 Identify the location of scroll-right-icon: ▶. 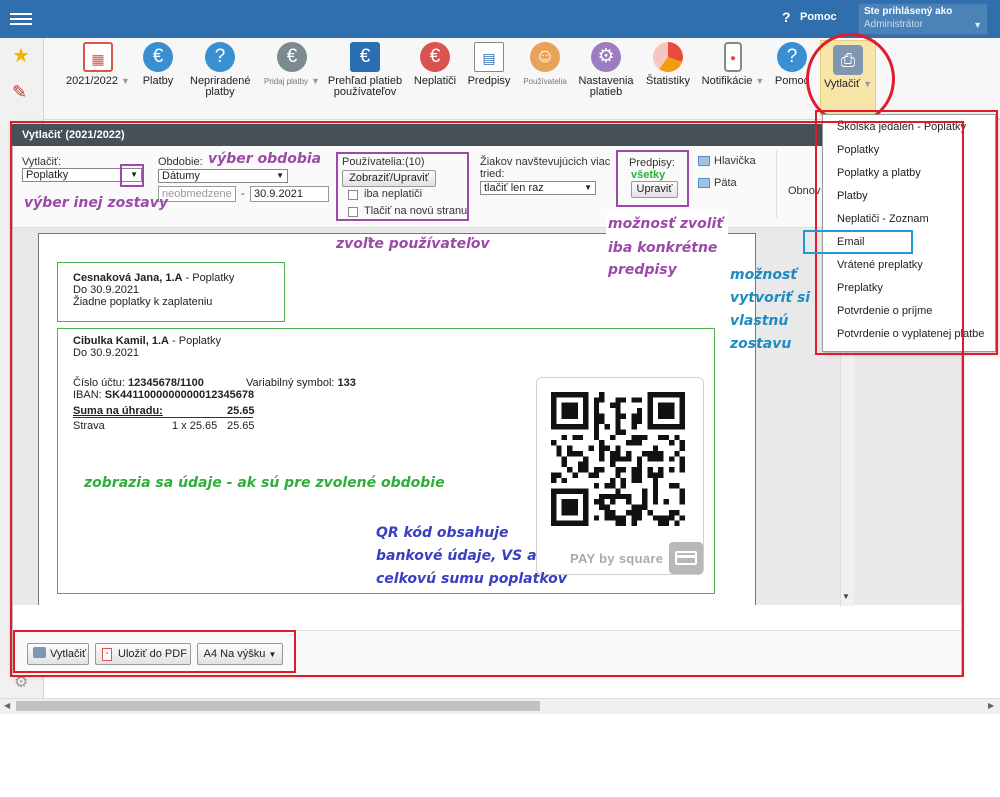
(991, 705).